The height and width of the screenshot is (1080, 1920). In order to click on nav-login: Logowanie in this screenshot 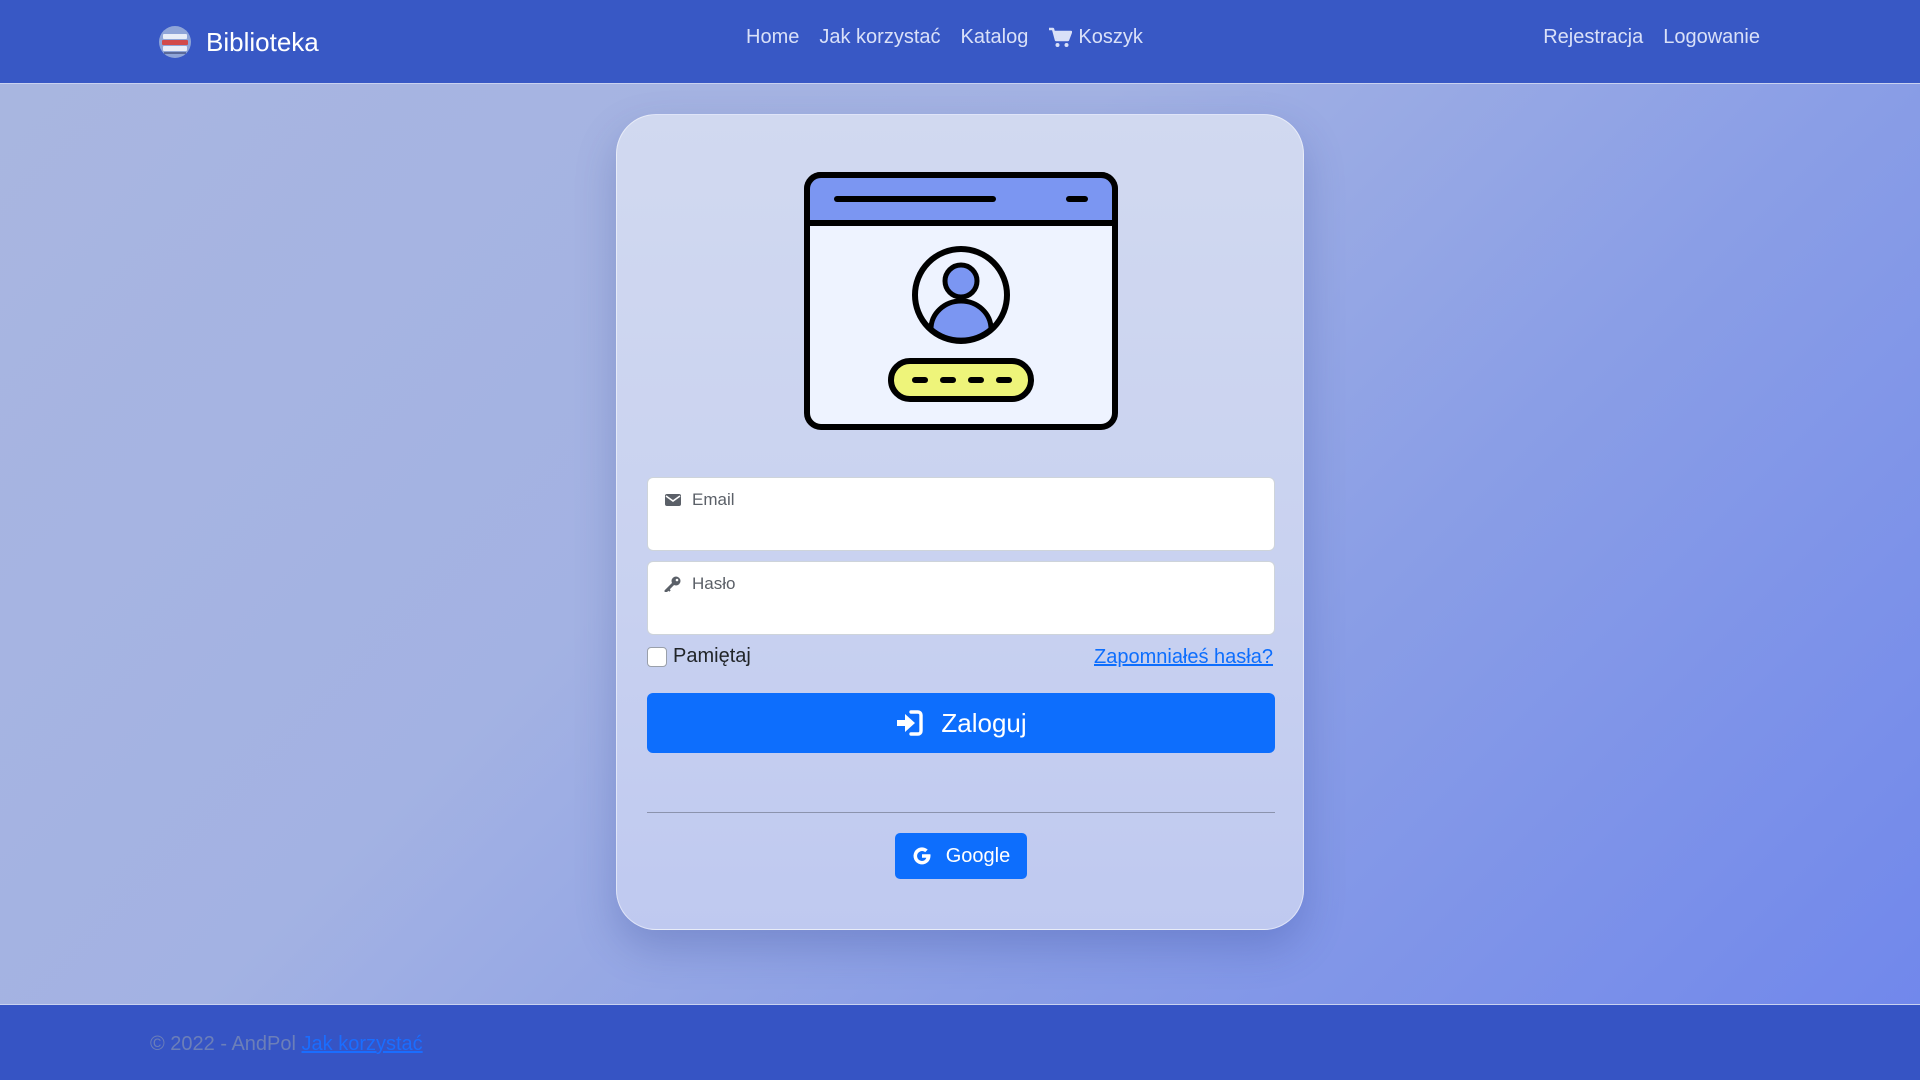, I will do `click(1711, 37)`.